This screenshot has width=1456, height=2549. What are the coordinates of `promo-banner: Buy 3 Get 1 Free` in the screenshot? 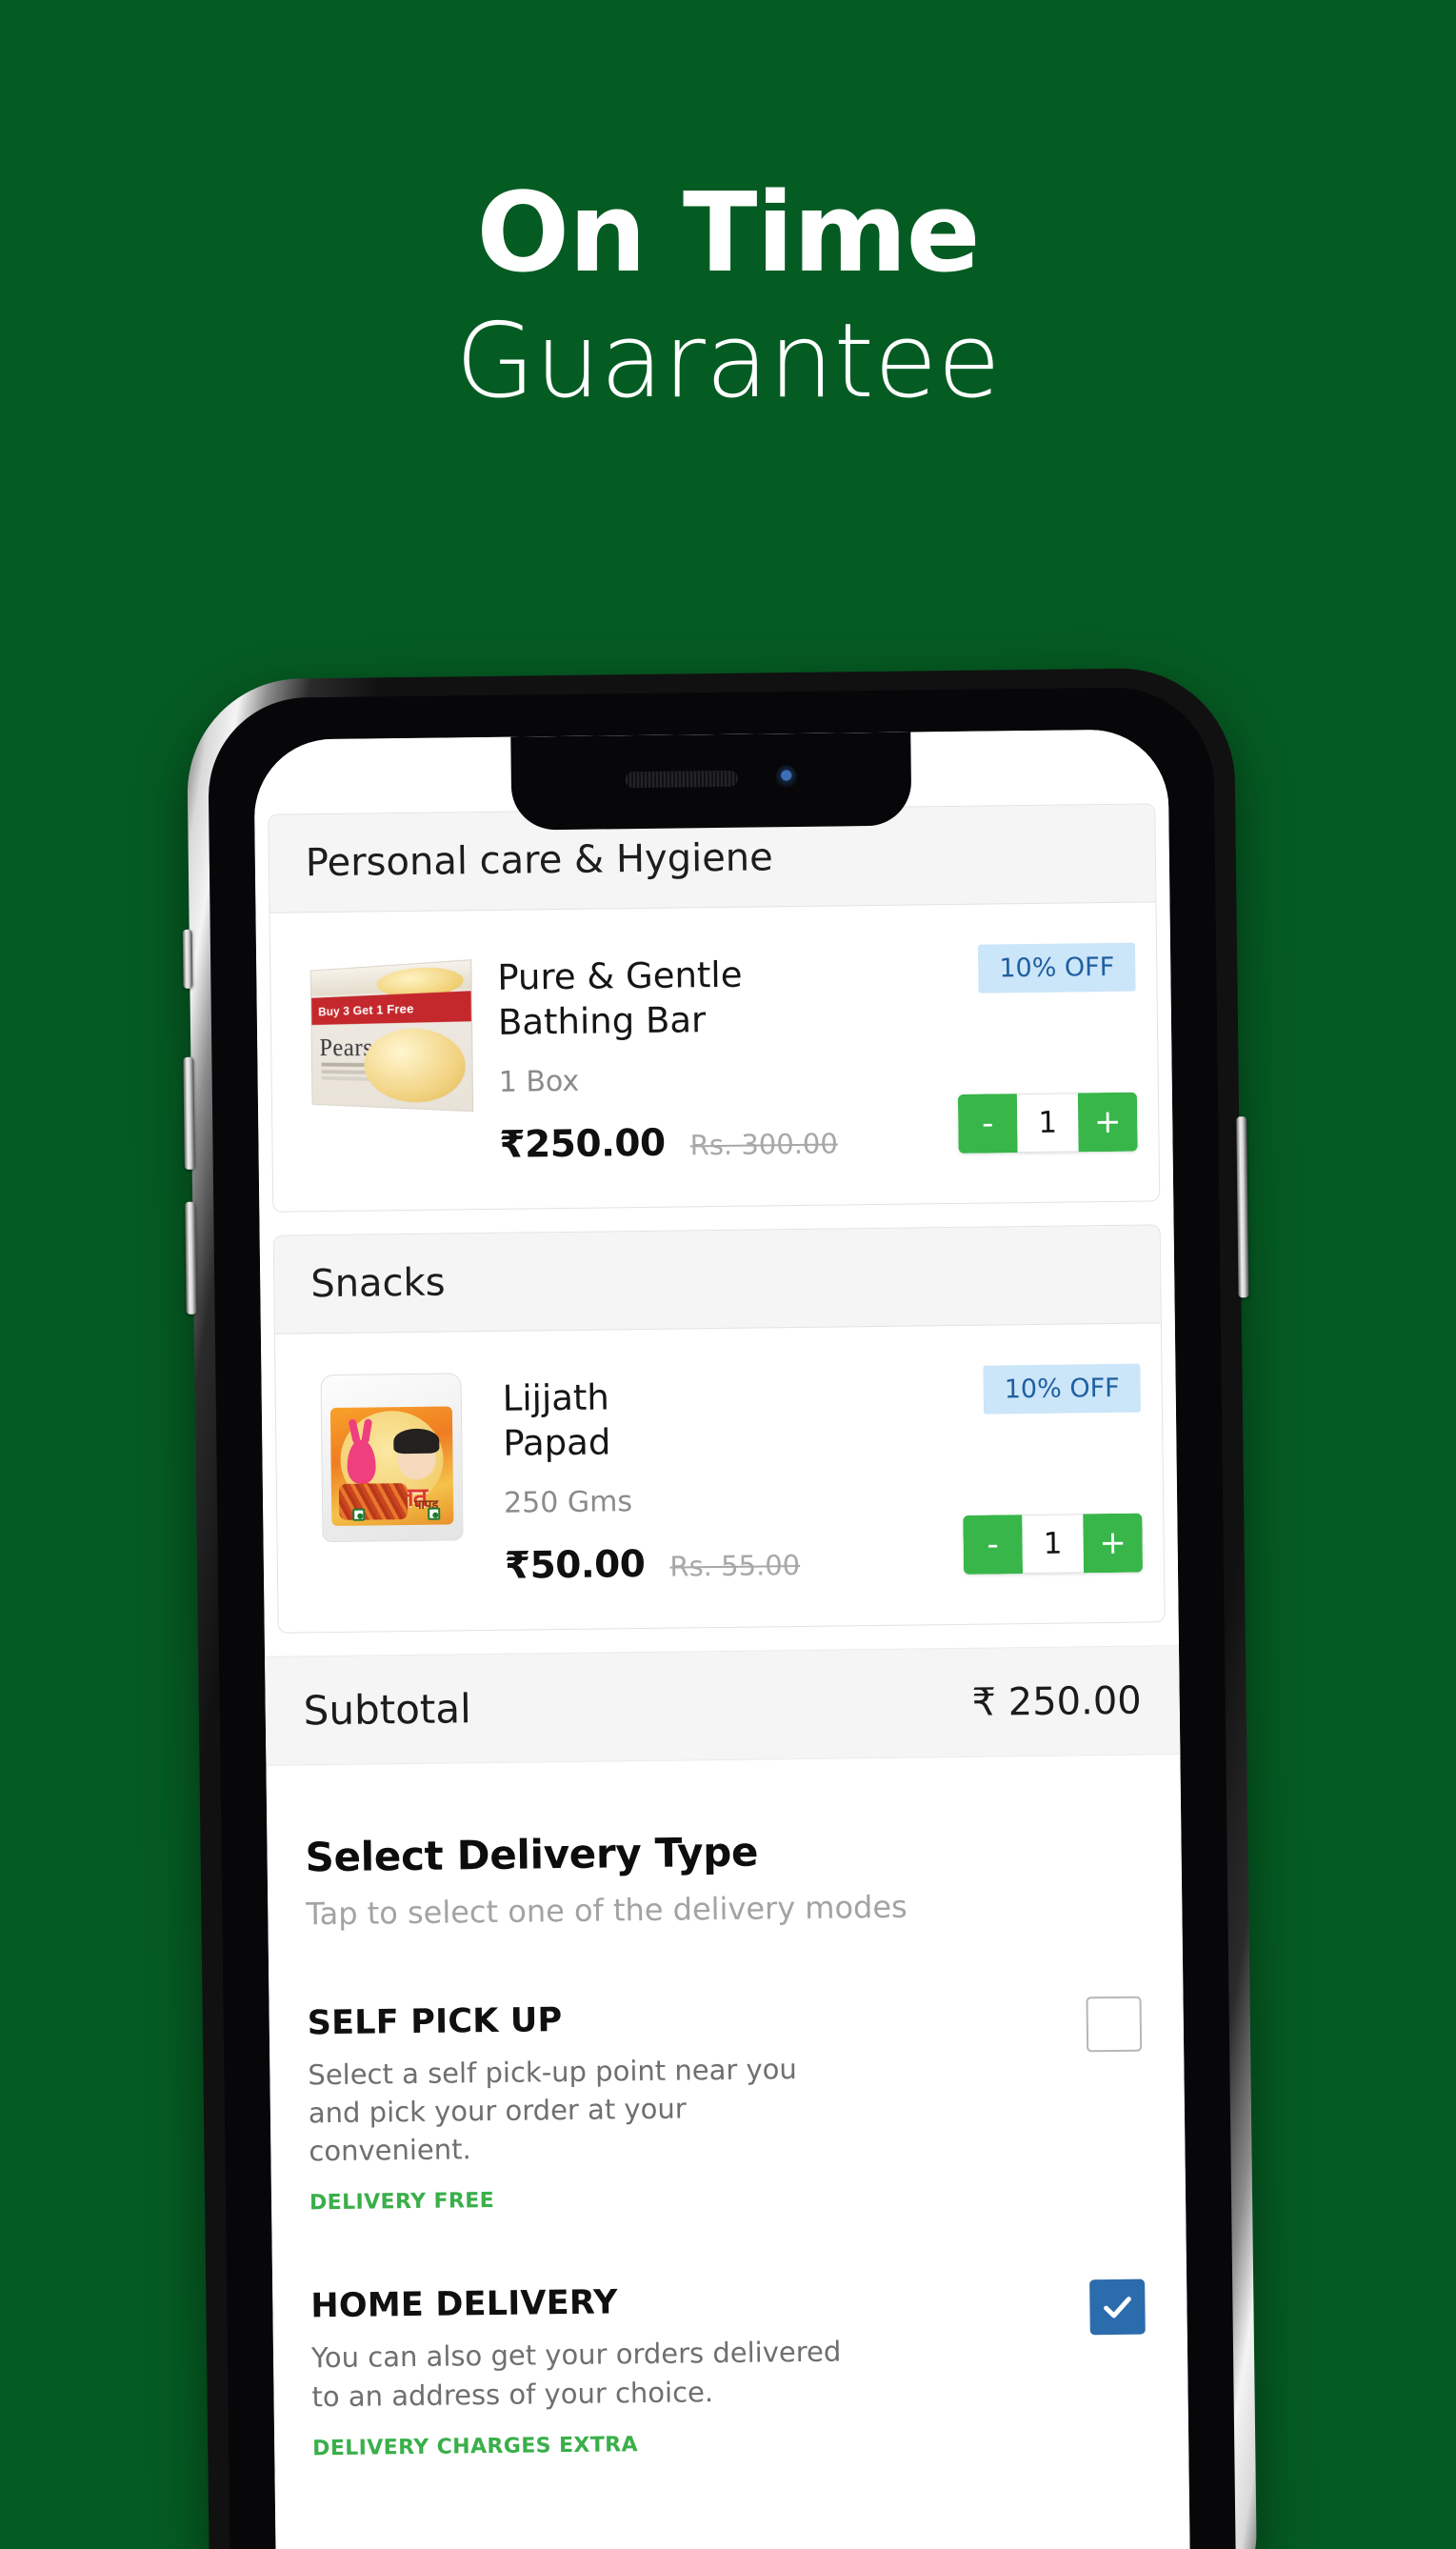 It's located at (391, 1009).